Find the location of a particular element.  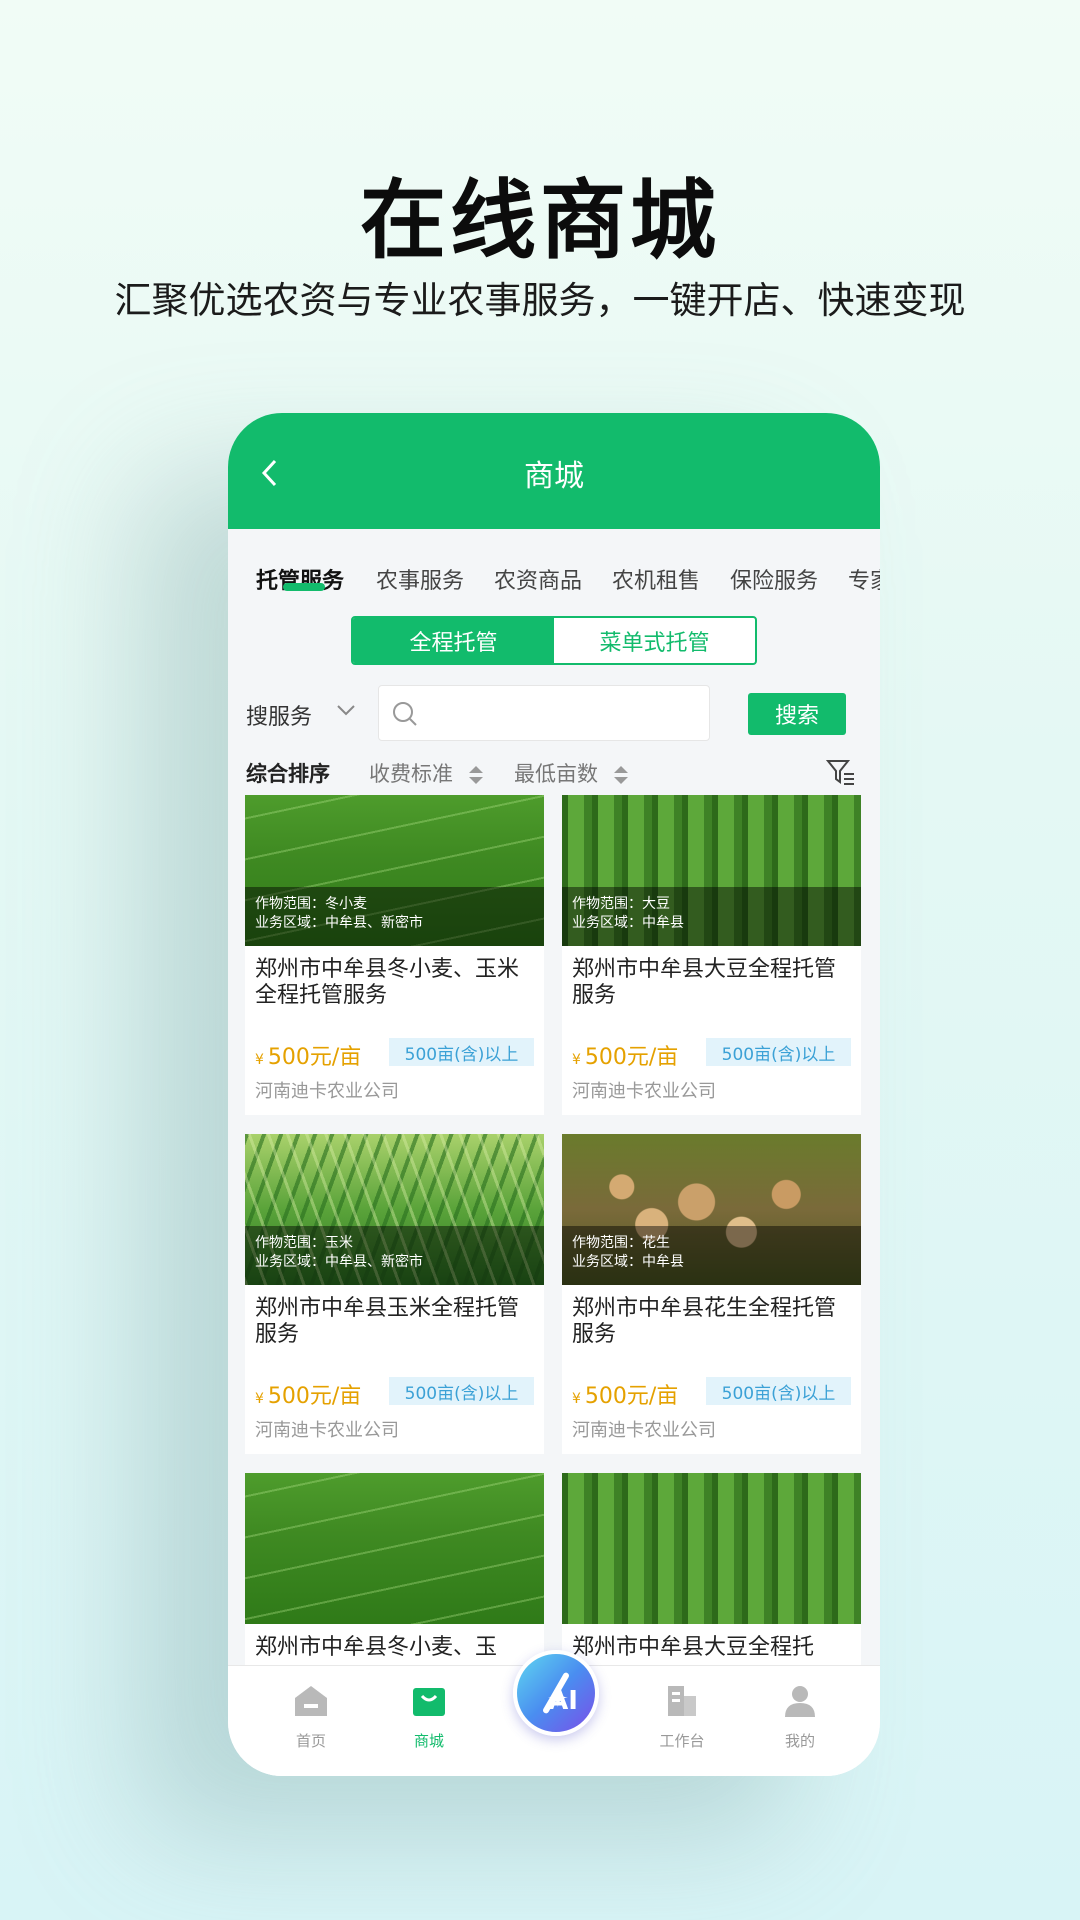

sort-min-acreage: 最低亩数 is located at coordinates (571, 773).